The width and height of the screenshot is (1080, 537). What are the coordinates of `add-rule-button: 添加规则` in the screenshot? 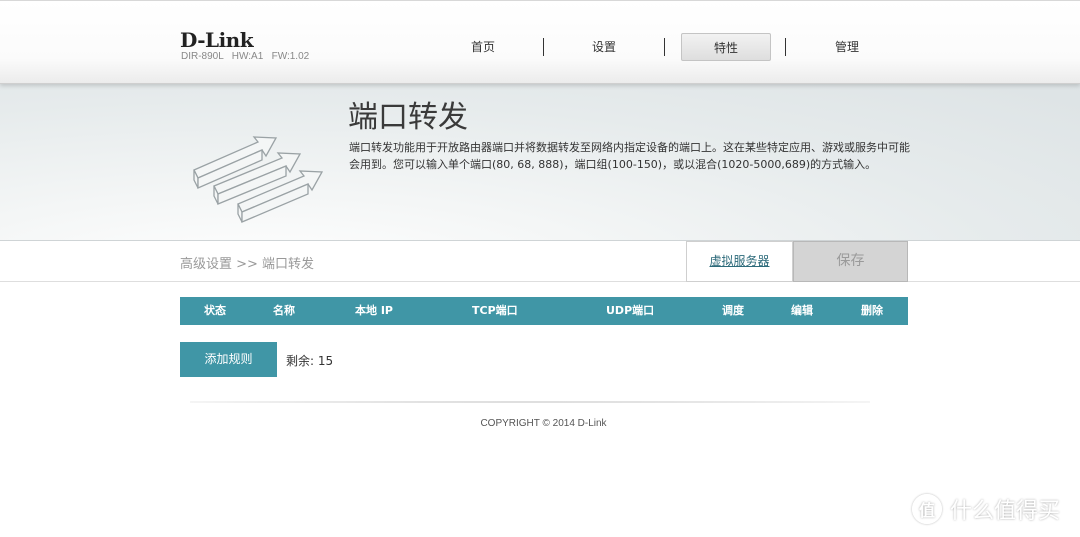 It's located at (228, 359).